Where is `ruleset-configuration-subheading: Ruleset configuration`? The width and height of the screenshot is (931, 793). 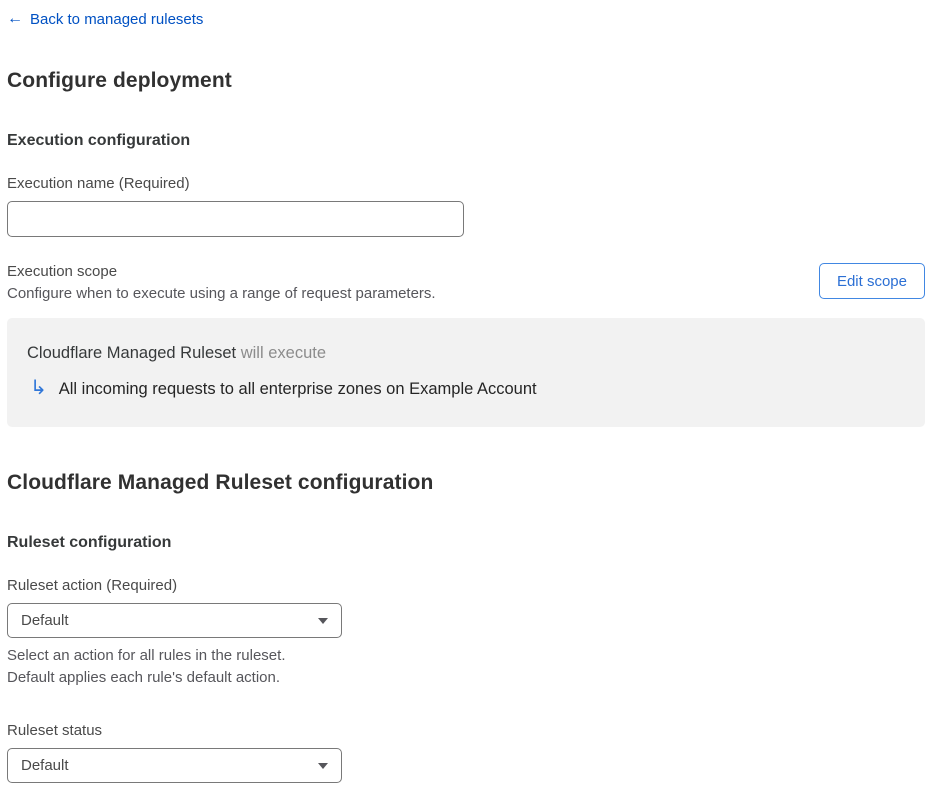 ruleset-configuration-subheading: Ruleset configuration is located at coordinates (89, 542).